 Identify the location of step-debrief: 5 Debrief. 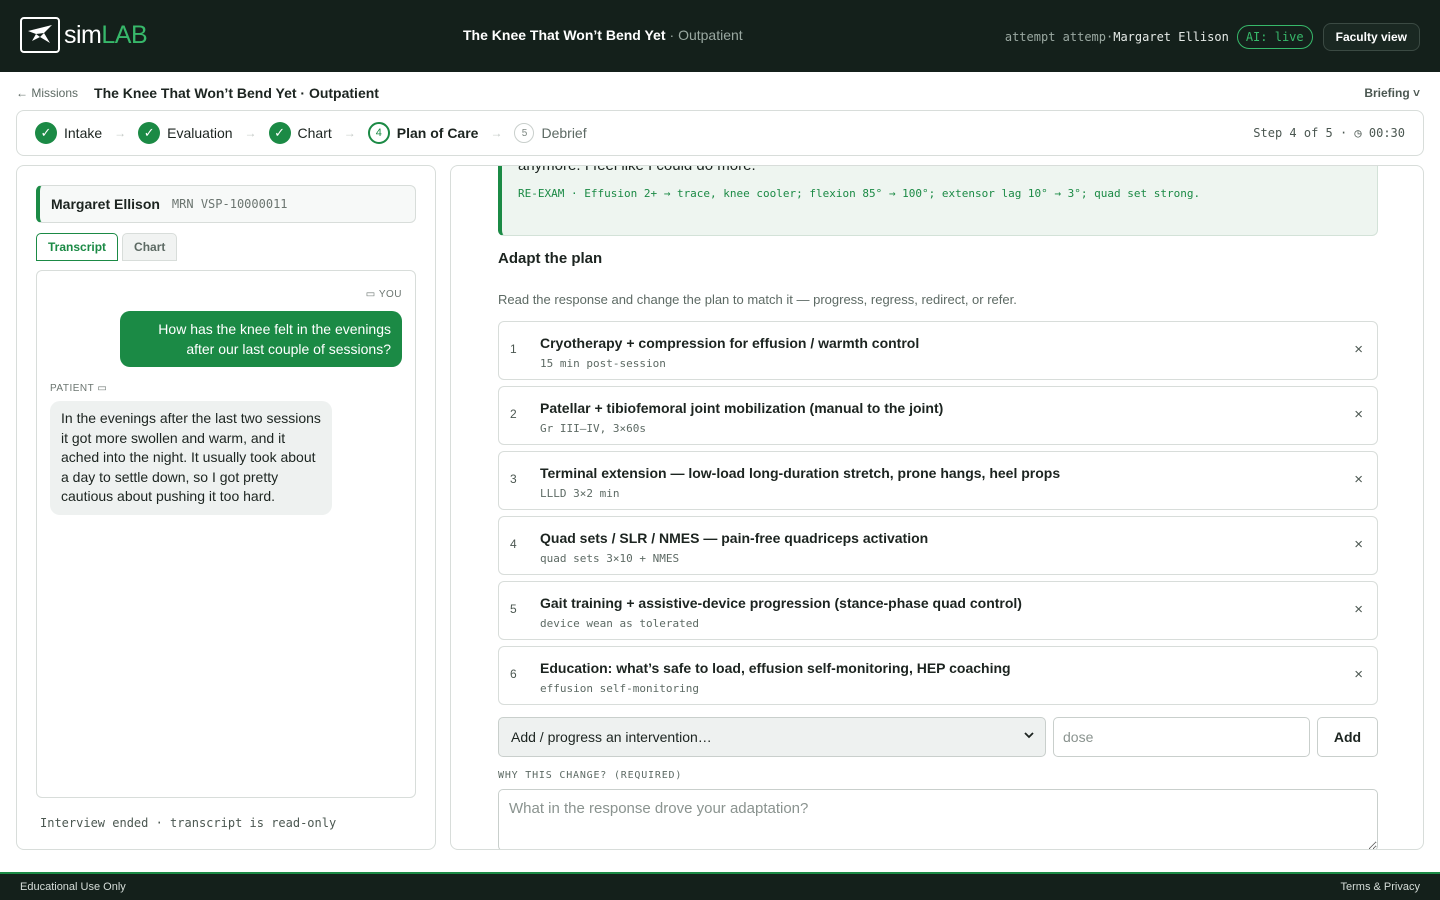
(550, 133).